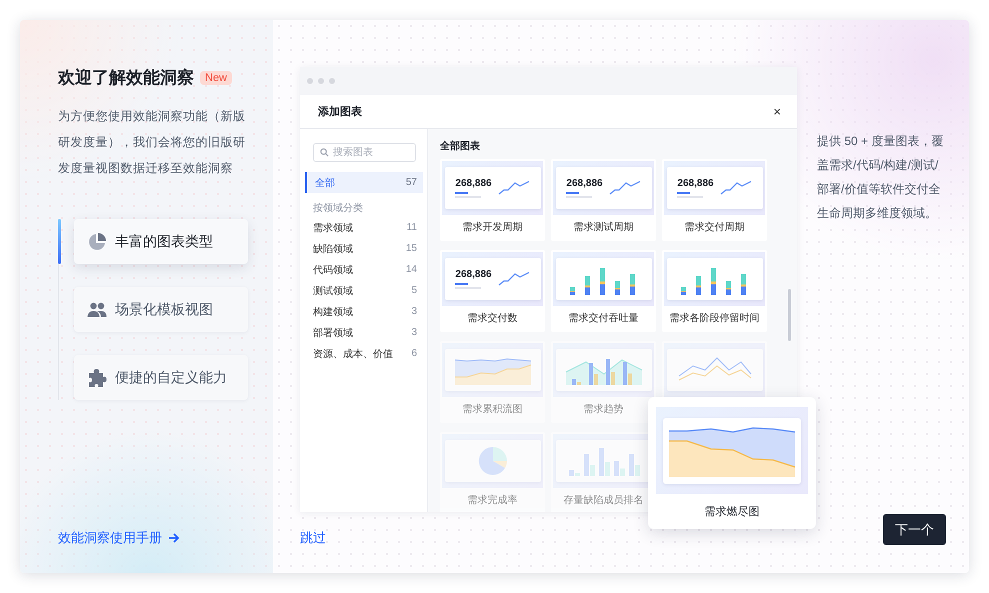  What do you see at coordinates (364, 227) in the screenshot?
I see `category-item: 需求领域 11` at bounding box center [364, 227].